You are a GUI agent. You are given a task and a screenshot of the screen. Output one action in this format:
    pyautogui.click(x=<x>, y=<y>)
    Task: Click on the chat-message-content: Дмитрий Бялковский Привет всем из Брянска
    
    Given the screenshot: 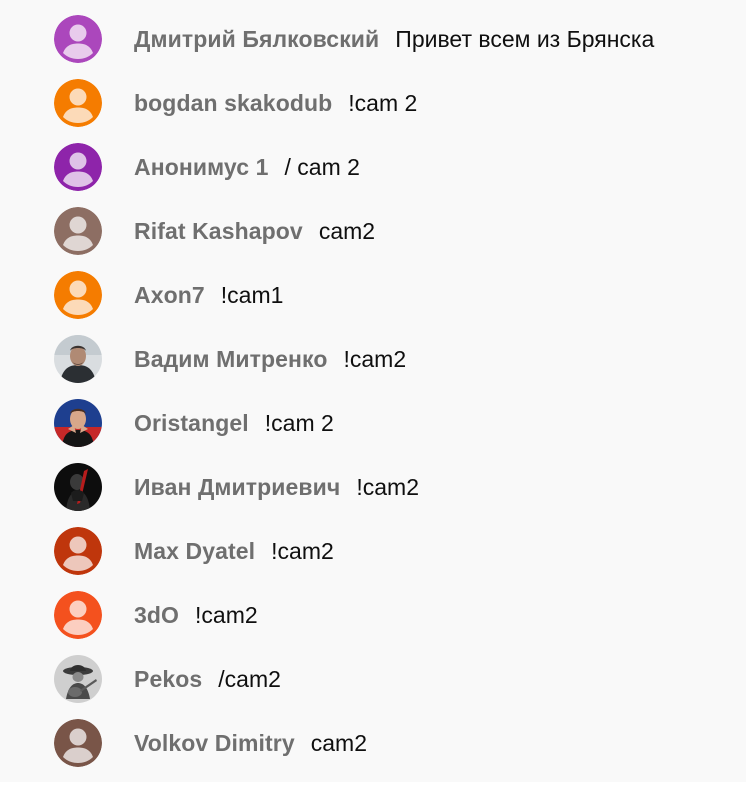 What is the action you would take?
    pyautogui.click(x=394, y=39)
    